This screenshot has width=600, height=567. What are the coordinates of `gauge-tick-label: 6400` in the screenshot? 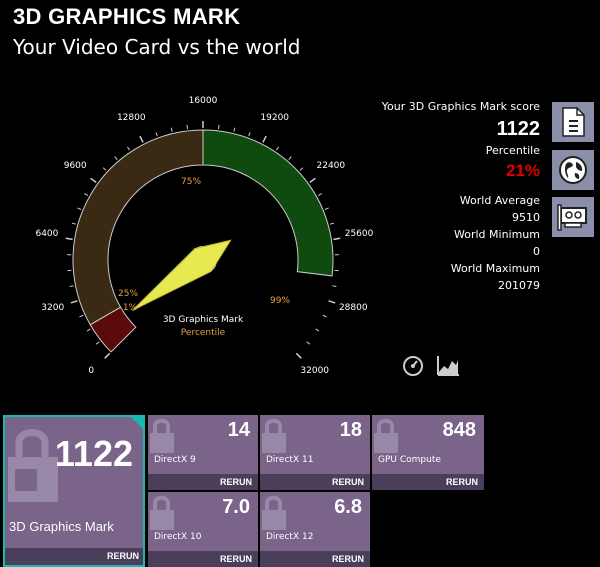 It's located at (47, 234).